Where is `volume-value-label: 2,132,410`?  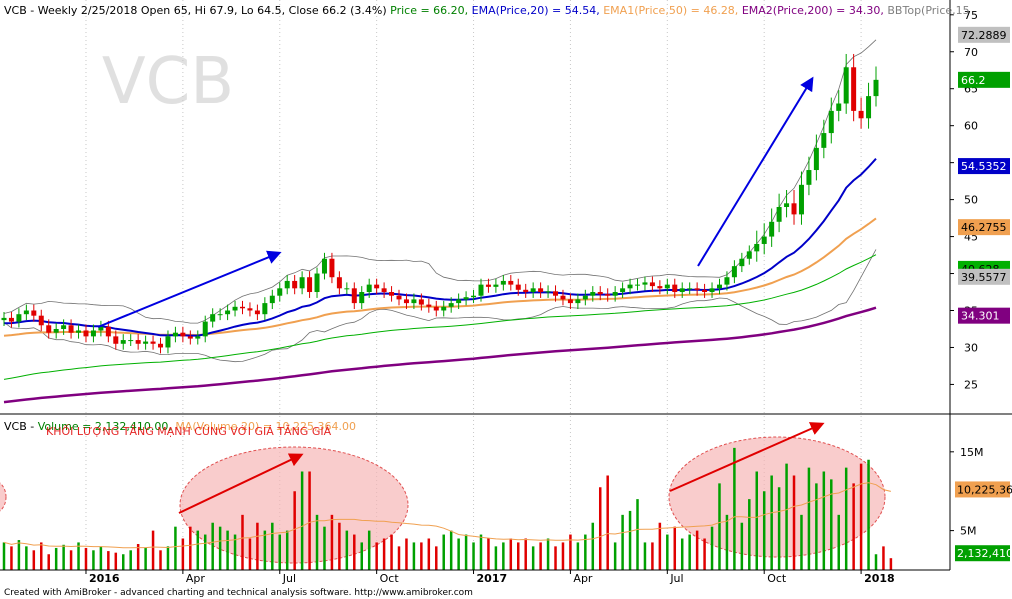 volume-value-label: 2,132,410 is located at coordinates (984, 553).